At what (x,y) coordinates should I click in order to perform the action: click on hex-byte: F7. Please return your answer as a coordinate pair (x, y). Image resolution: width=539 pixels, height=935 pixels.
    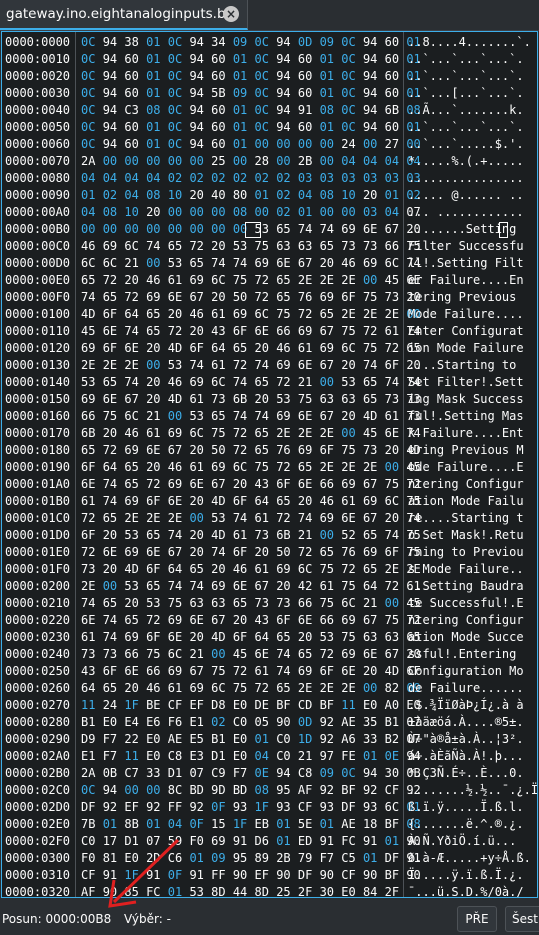
    Looking at the image, I should click on (240, 773).